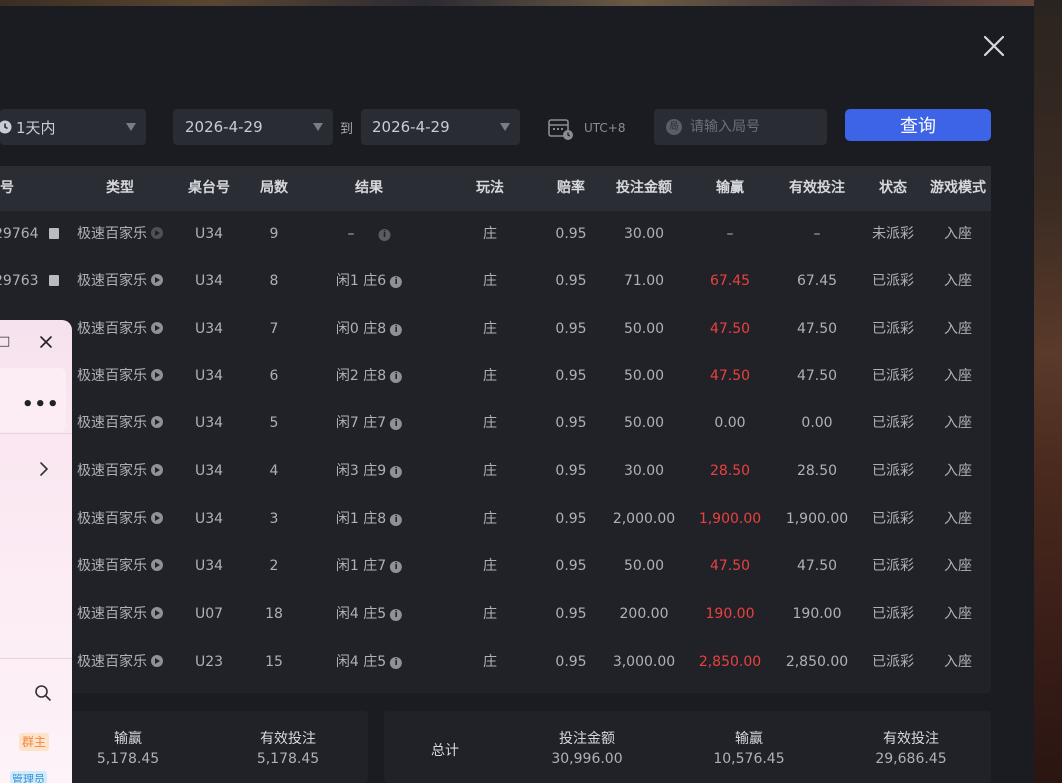 The height and width of the screenshot is (783, 1062). What do you see at coordinates (918, 125) in the screenshot?
I see `query-button: 查询` at bounding box center [918, 125].